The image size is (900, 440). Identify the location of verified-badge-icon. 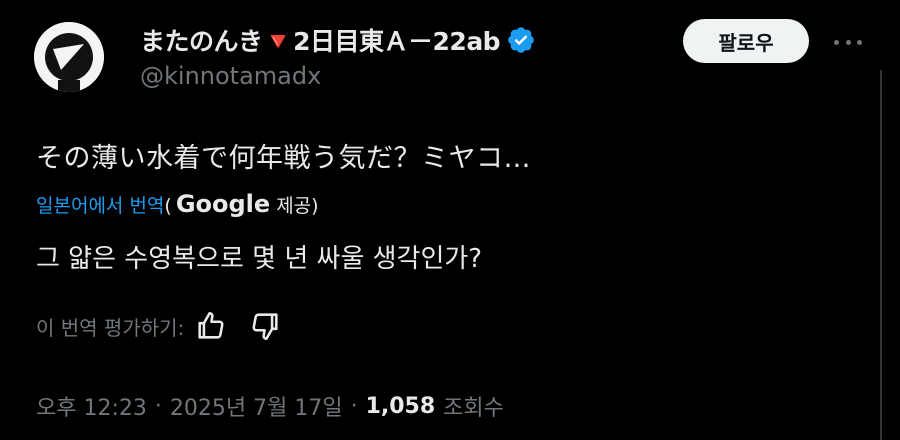
(521, 40).